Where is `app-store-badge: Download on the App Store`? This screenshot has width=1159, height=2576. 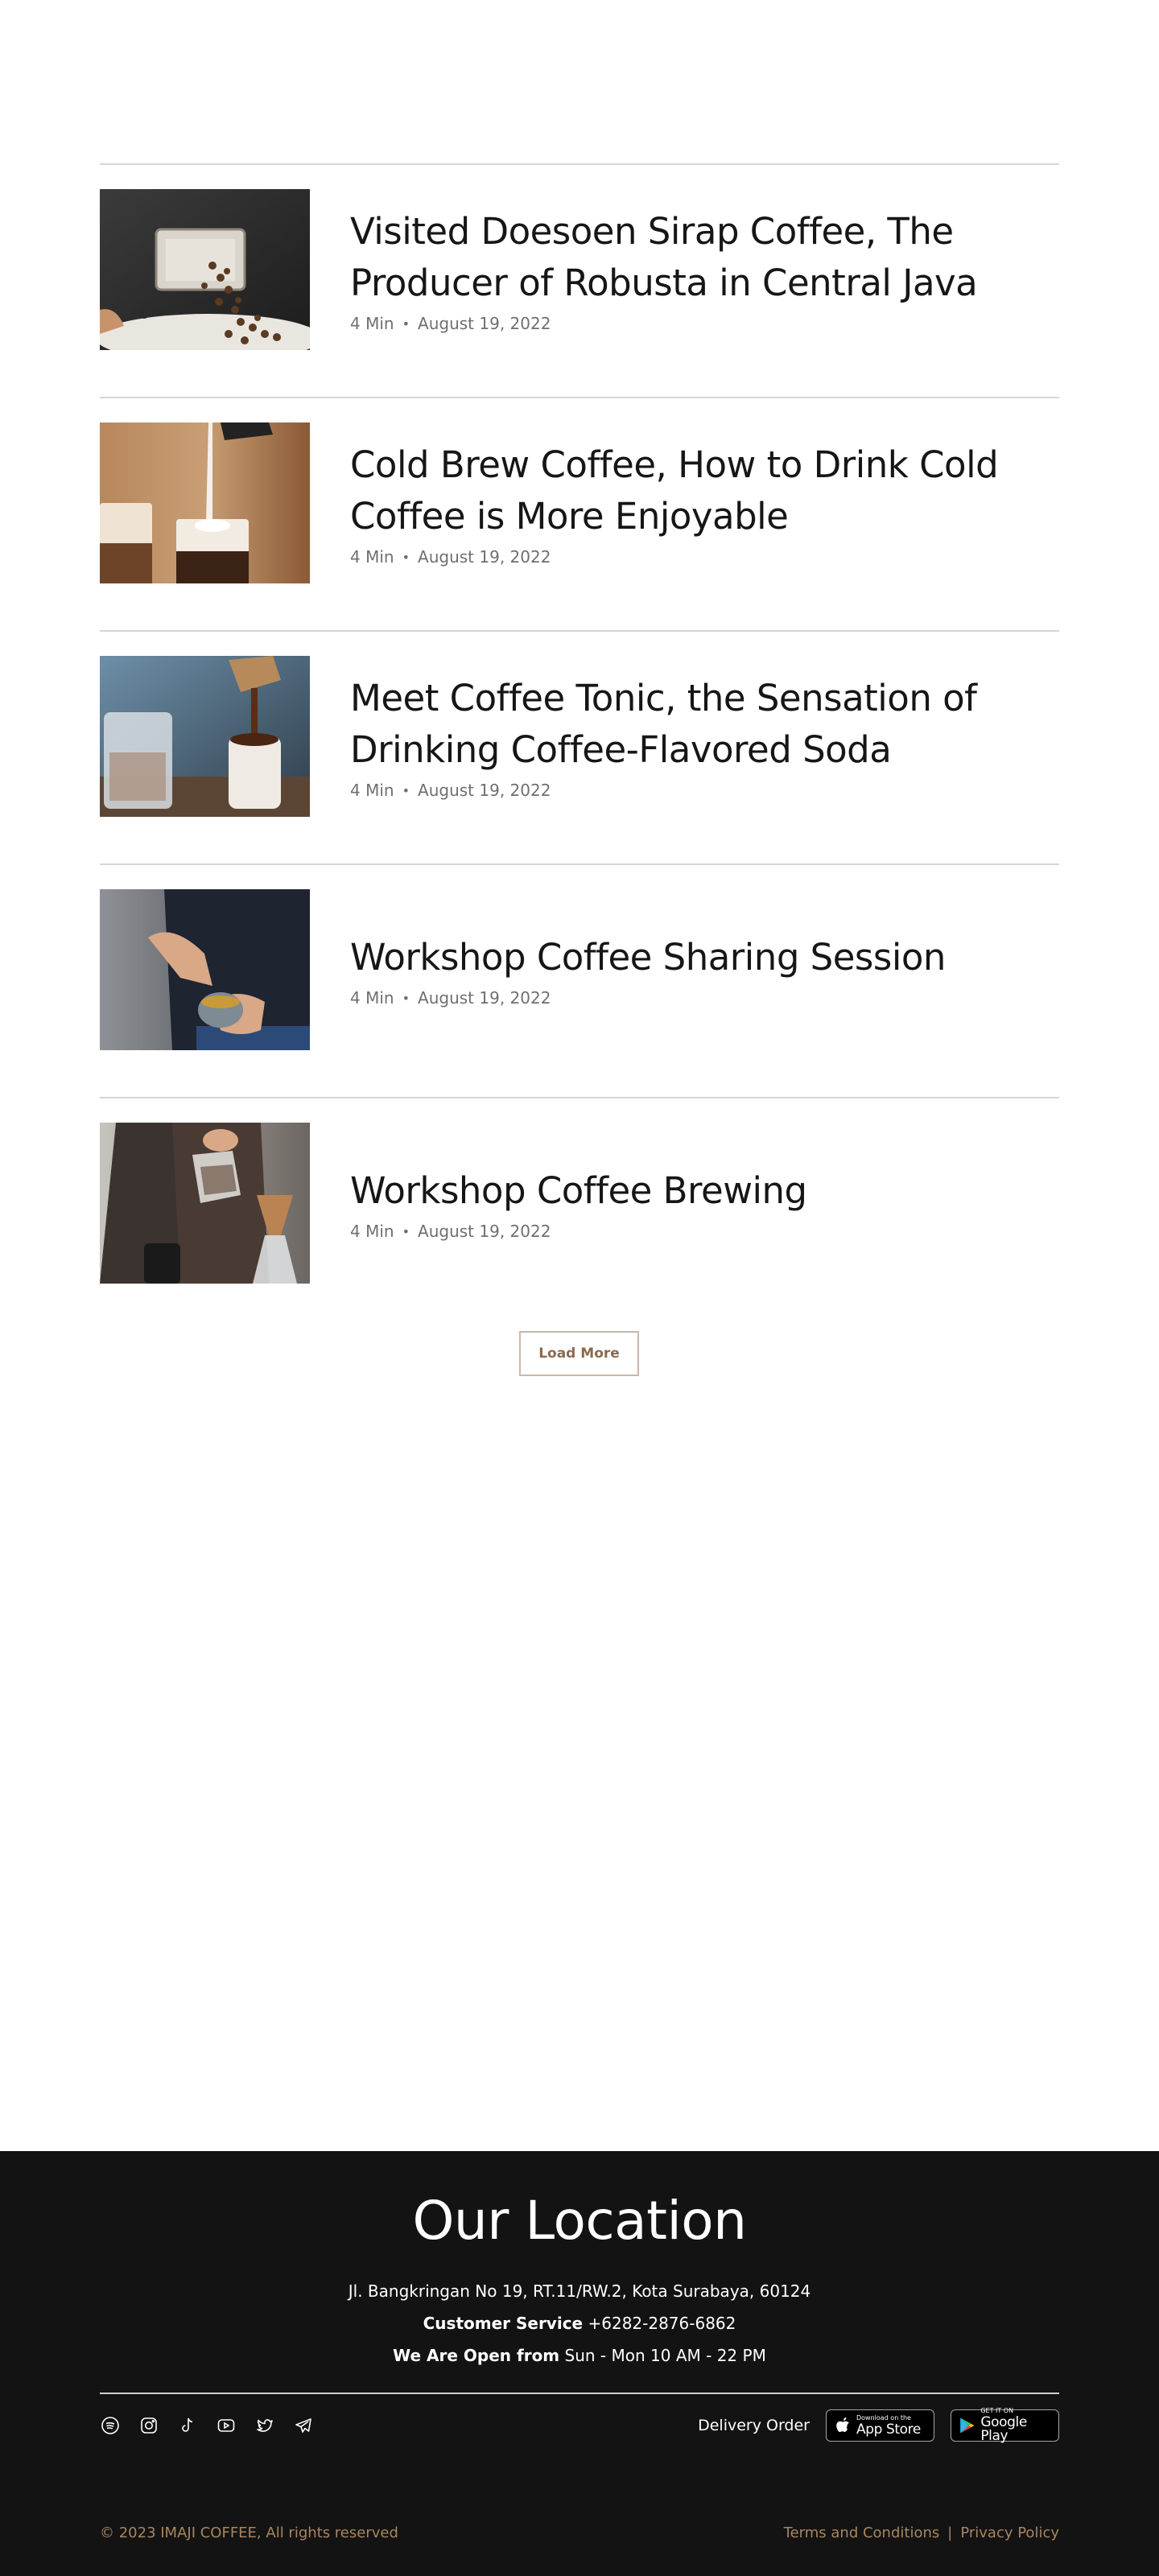
app-store-badge: Download on the App Store is located at coordinates (880, 2425).